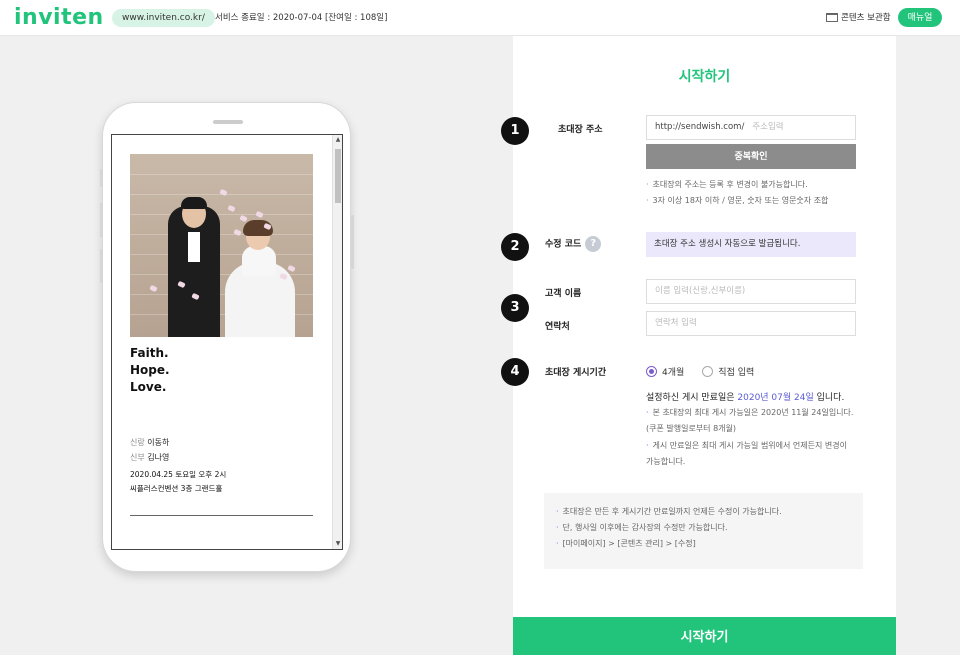 Image resolution: width=960 pixels, height=655 pixels. Describe the element at coordinates (651, 371) in the screenshot. I see `radio-4-months` at that location.